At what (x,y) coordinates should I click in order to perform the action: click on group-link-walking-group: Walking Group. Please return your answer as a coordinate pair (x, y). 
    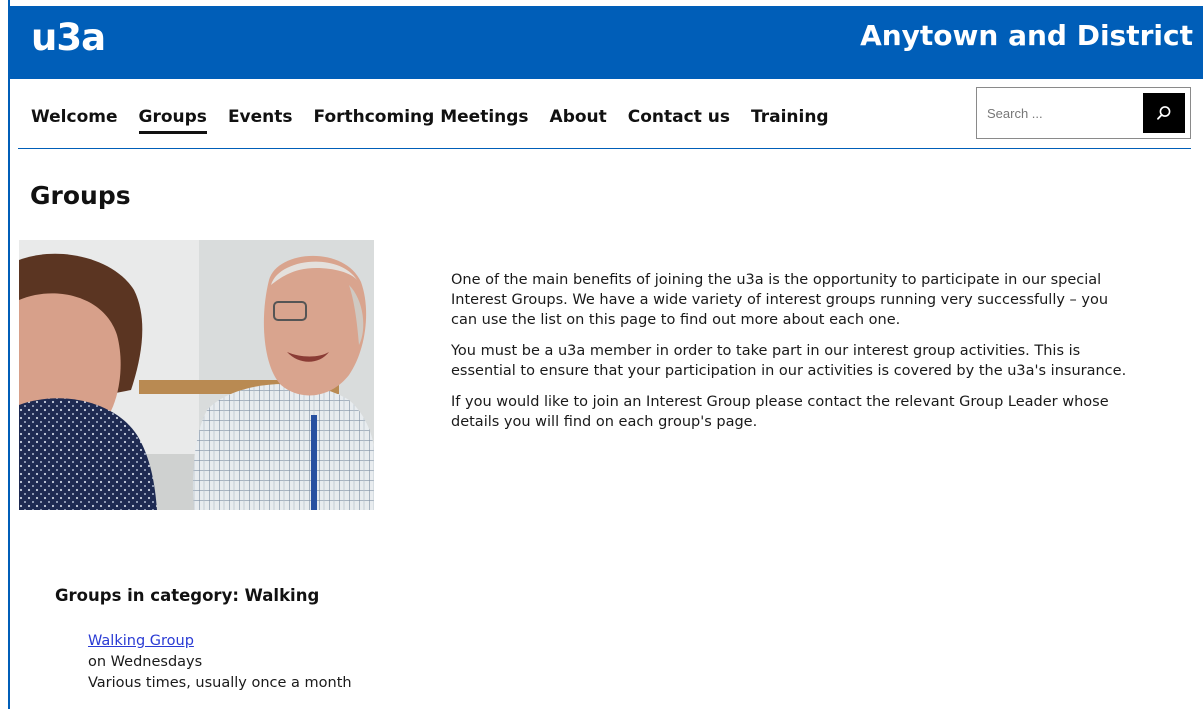
    Looking at the image, I should click on (220, 641).